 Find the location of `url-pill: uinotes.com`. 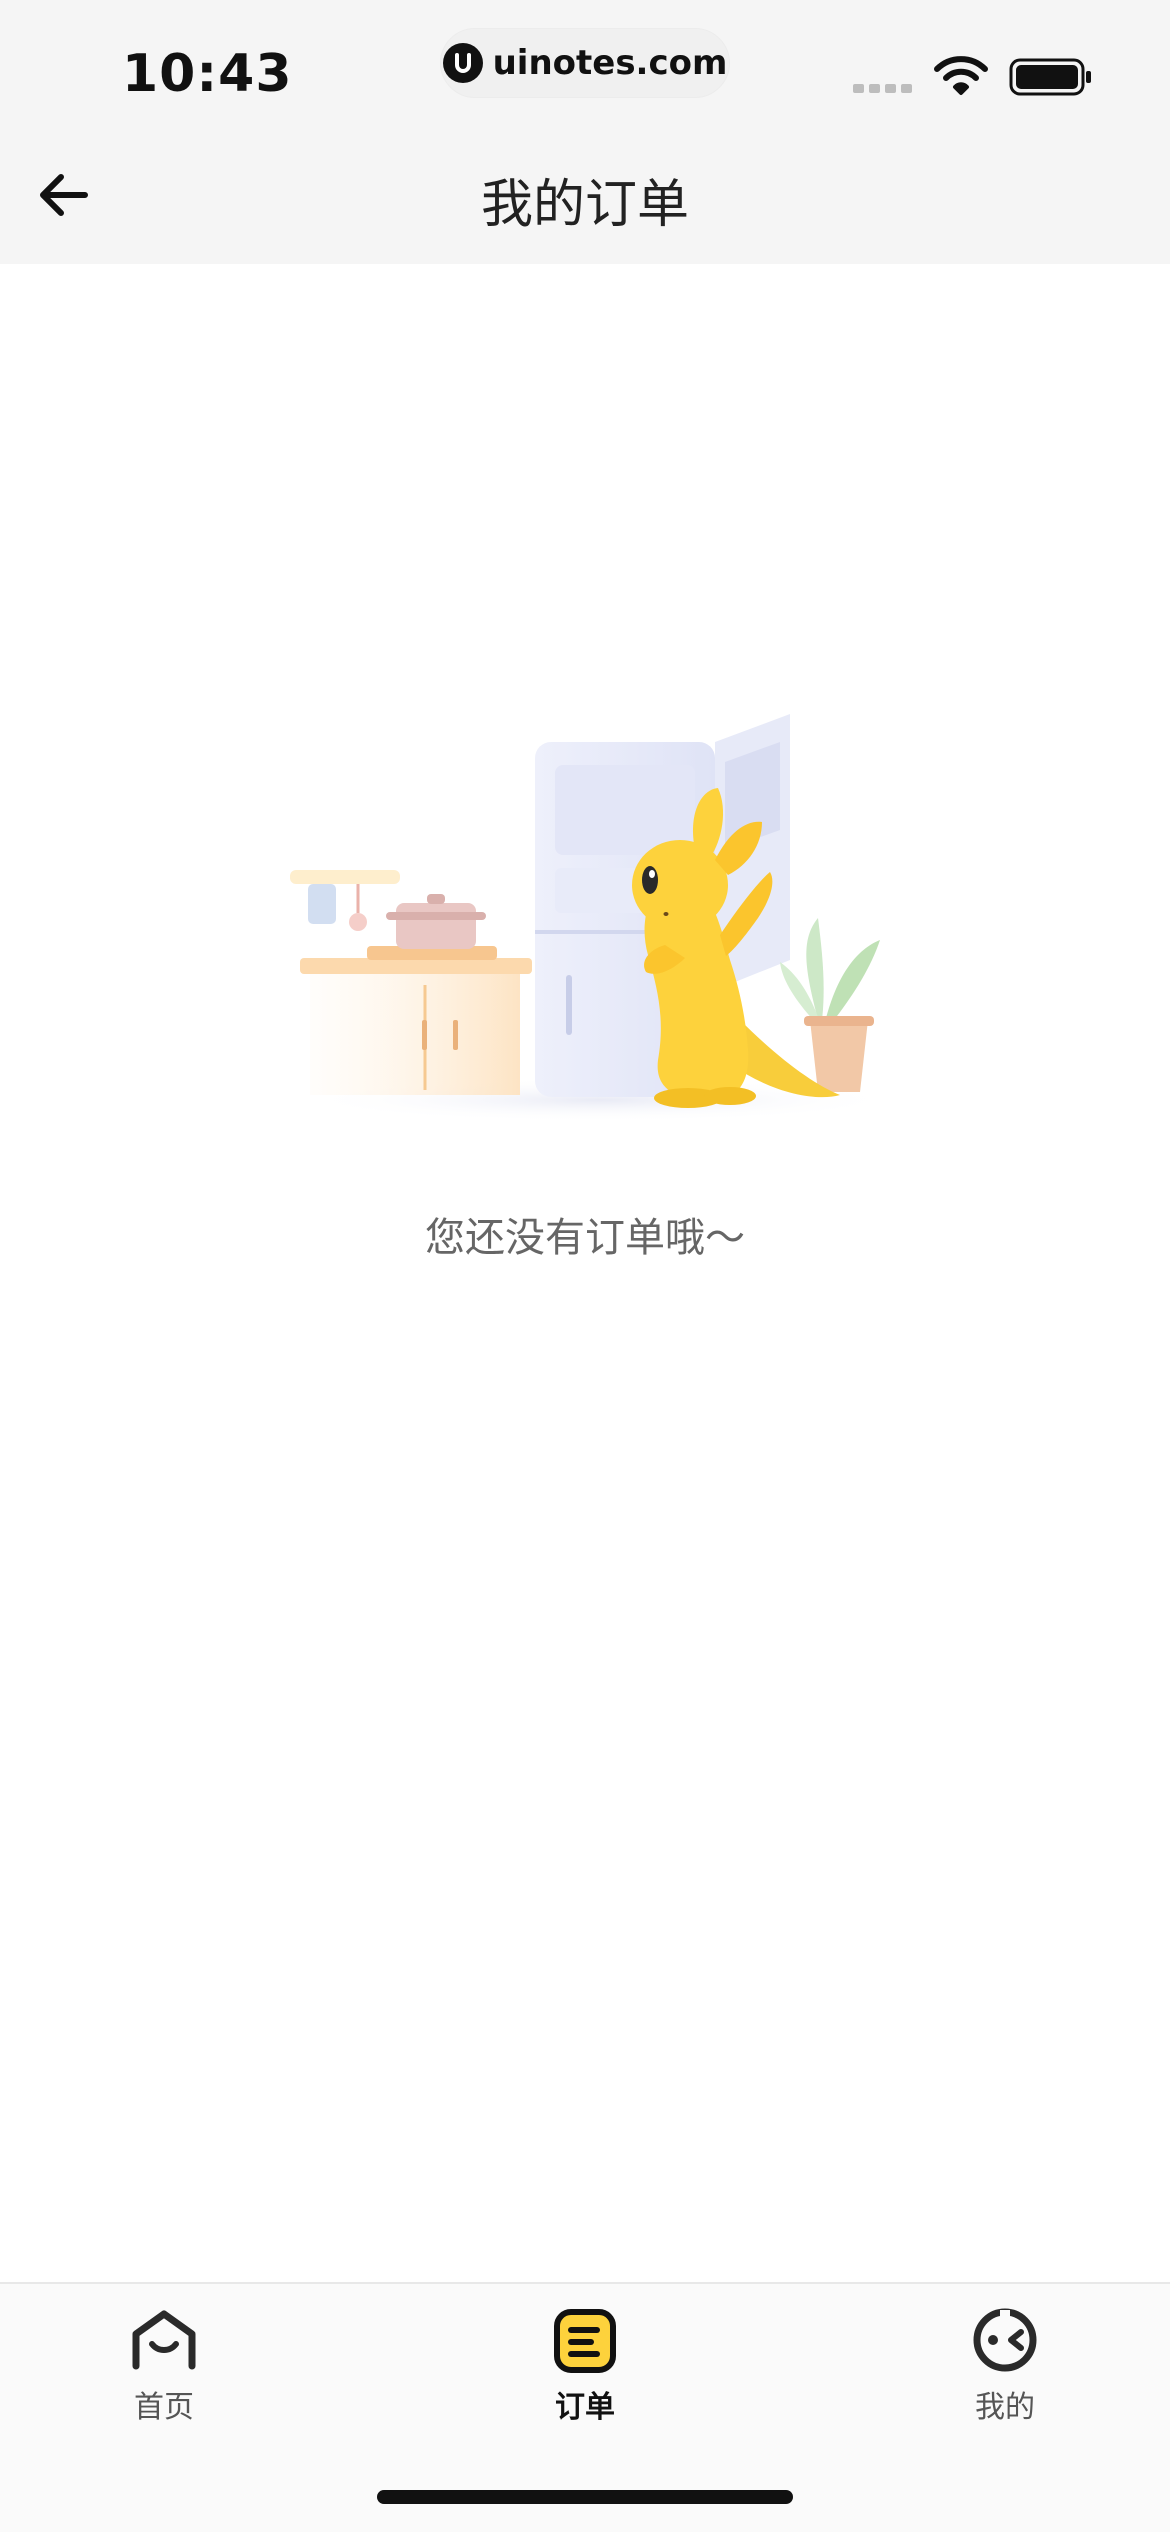

url-pill: uinotes.com is located at coordinates (585, 63).